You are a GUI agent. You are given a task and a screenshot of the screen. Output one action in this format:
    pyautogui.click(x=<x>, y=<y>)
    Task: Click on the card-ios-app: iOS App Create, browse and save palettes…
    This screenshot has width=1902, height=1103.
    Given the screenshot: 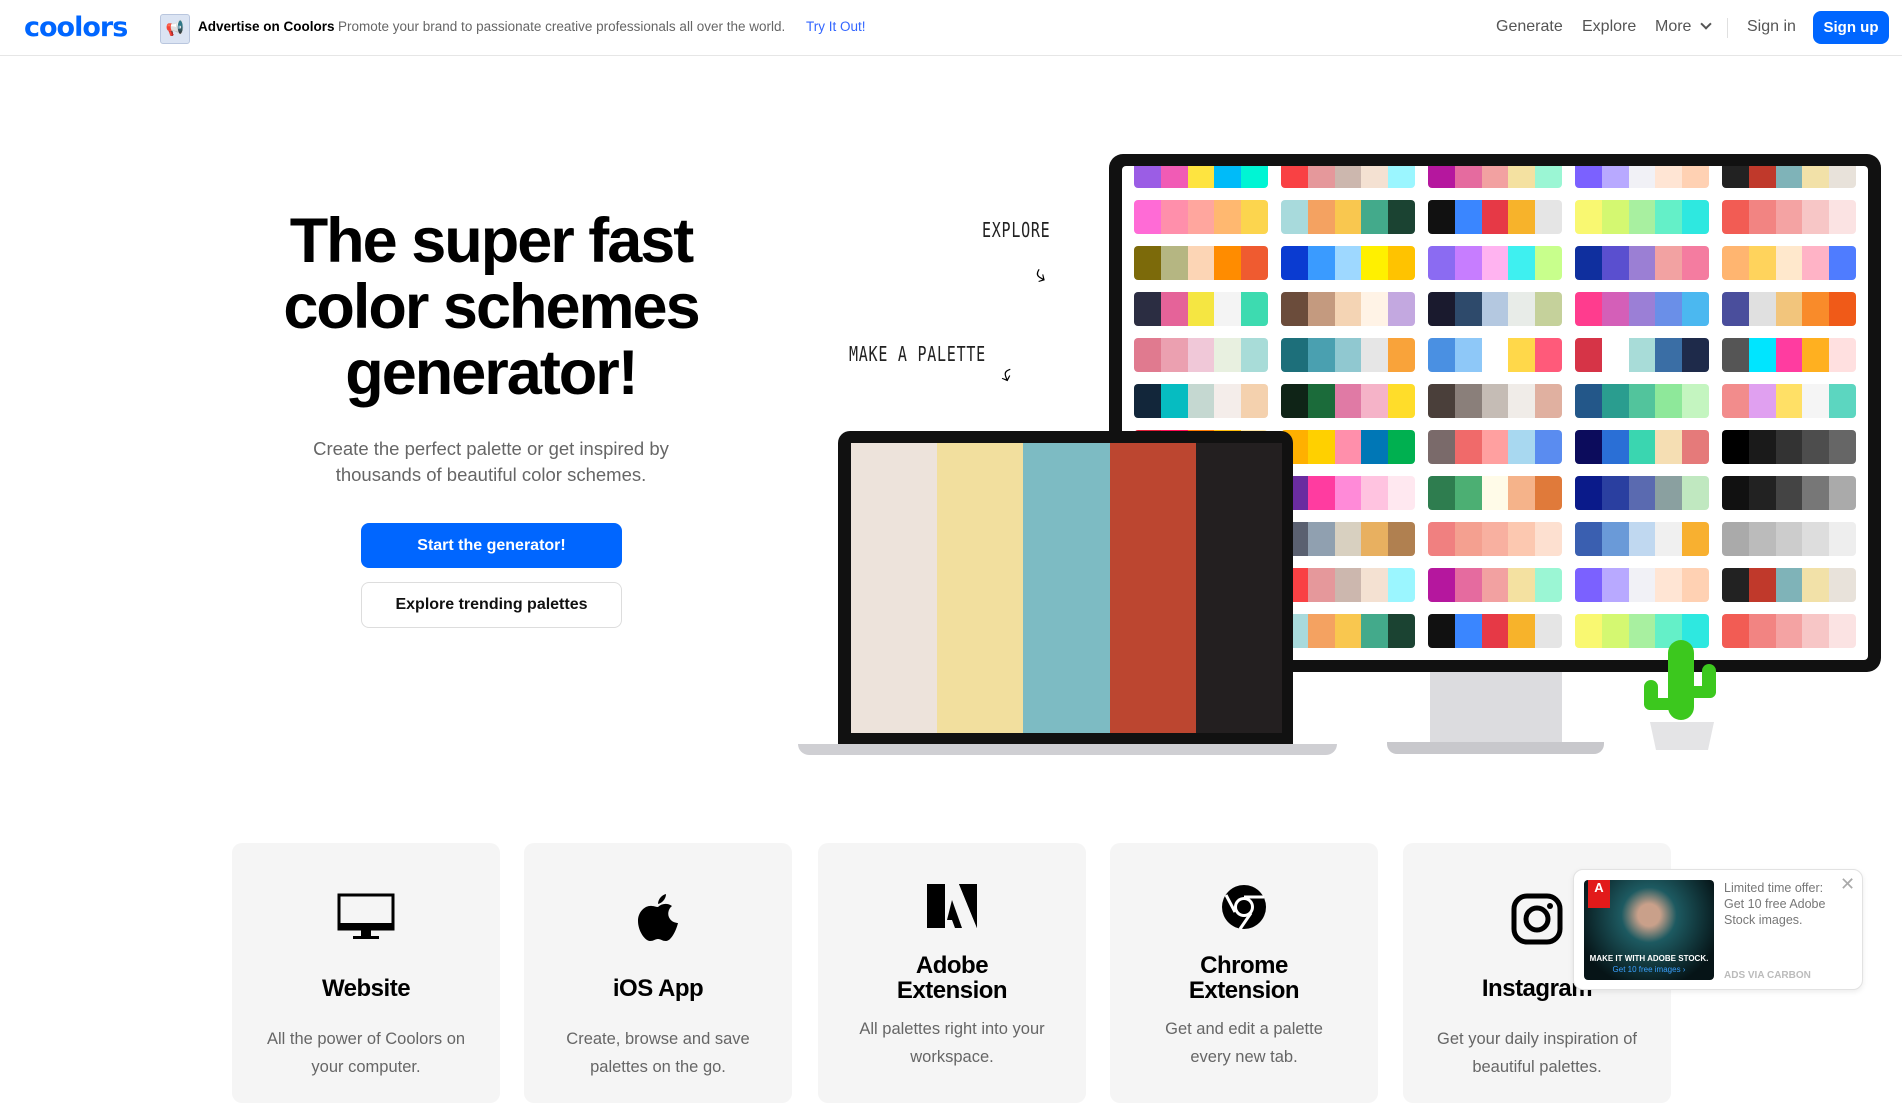 What is the action you would take?
    pyautogui.click(x=658, y=973)
    